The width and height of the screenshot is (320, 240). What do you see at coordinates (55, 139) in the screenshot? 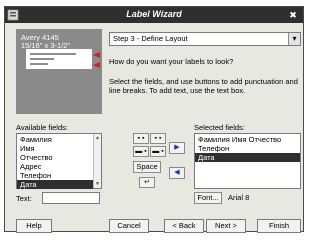
I see `available-field-item: Фамилия` at bounding box center [55, 139].